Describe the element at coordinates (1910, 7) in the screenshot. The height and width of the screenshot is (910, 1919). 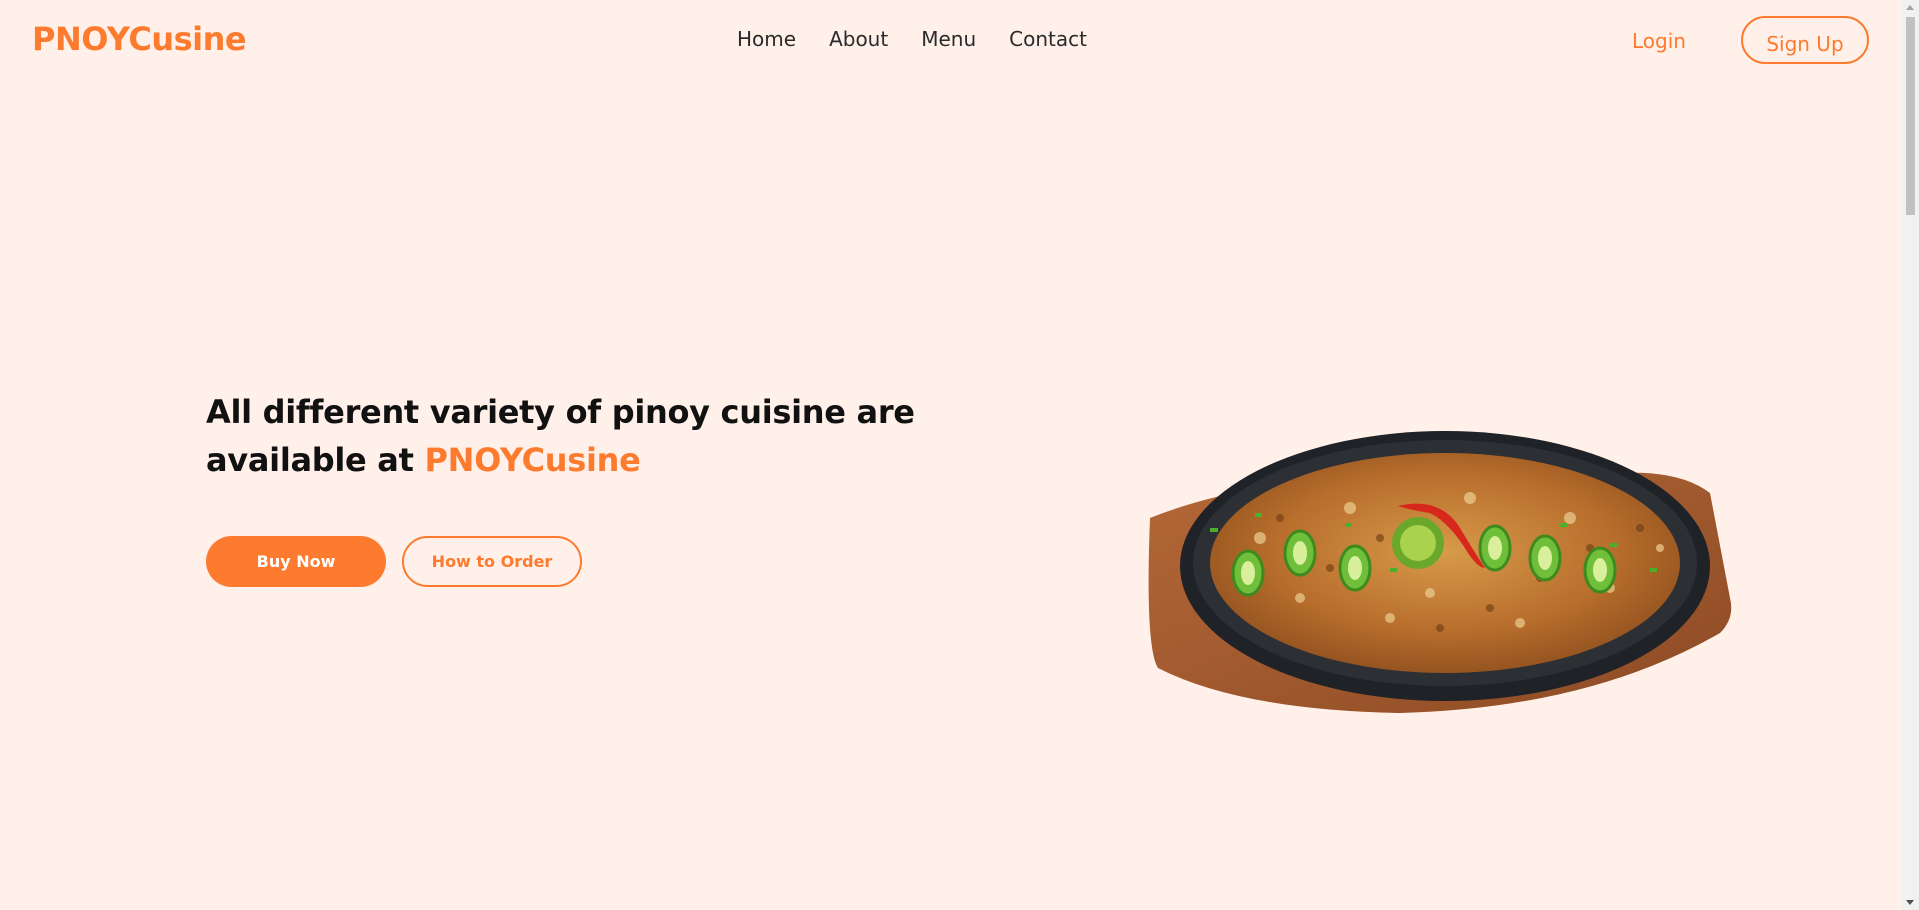
I see `scroll-up-arrow-icon` at that location.